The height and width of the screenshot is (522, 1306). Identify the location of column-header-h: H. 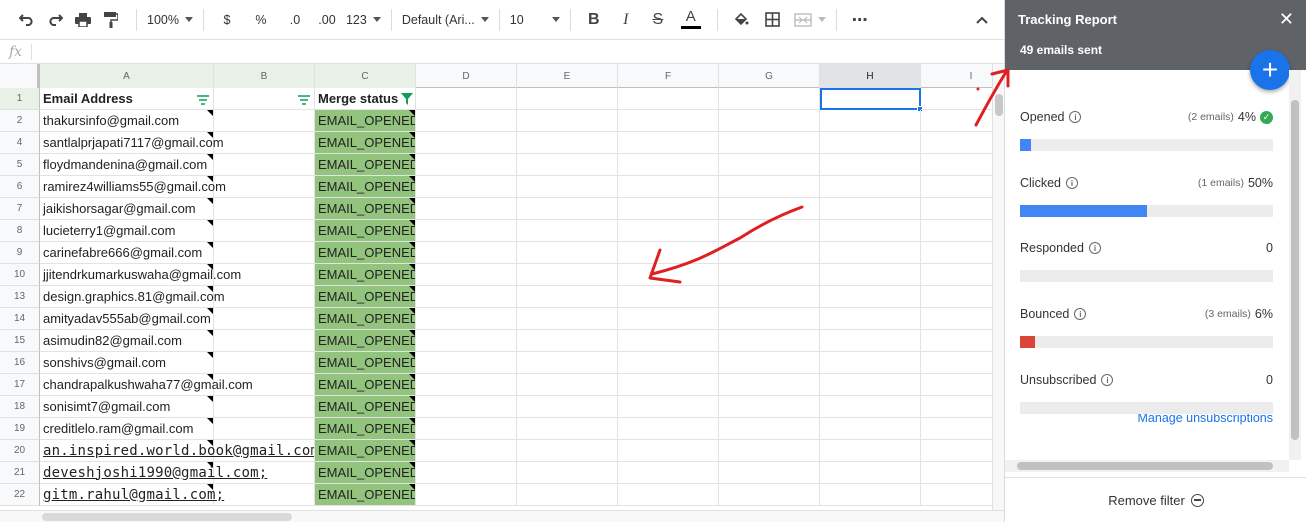
(870, 76).